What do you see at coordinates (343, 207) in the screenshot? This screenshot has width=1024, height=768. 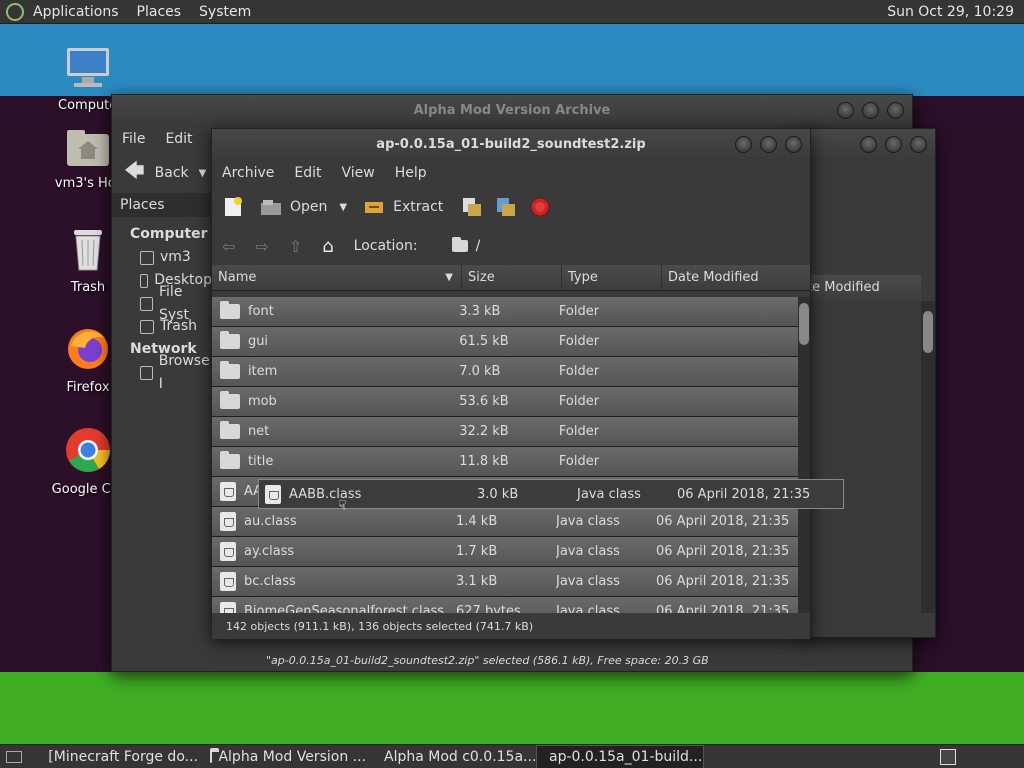 I see `open-dropdown-chevron-icon: ▼` at bounding box center [343, 207].